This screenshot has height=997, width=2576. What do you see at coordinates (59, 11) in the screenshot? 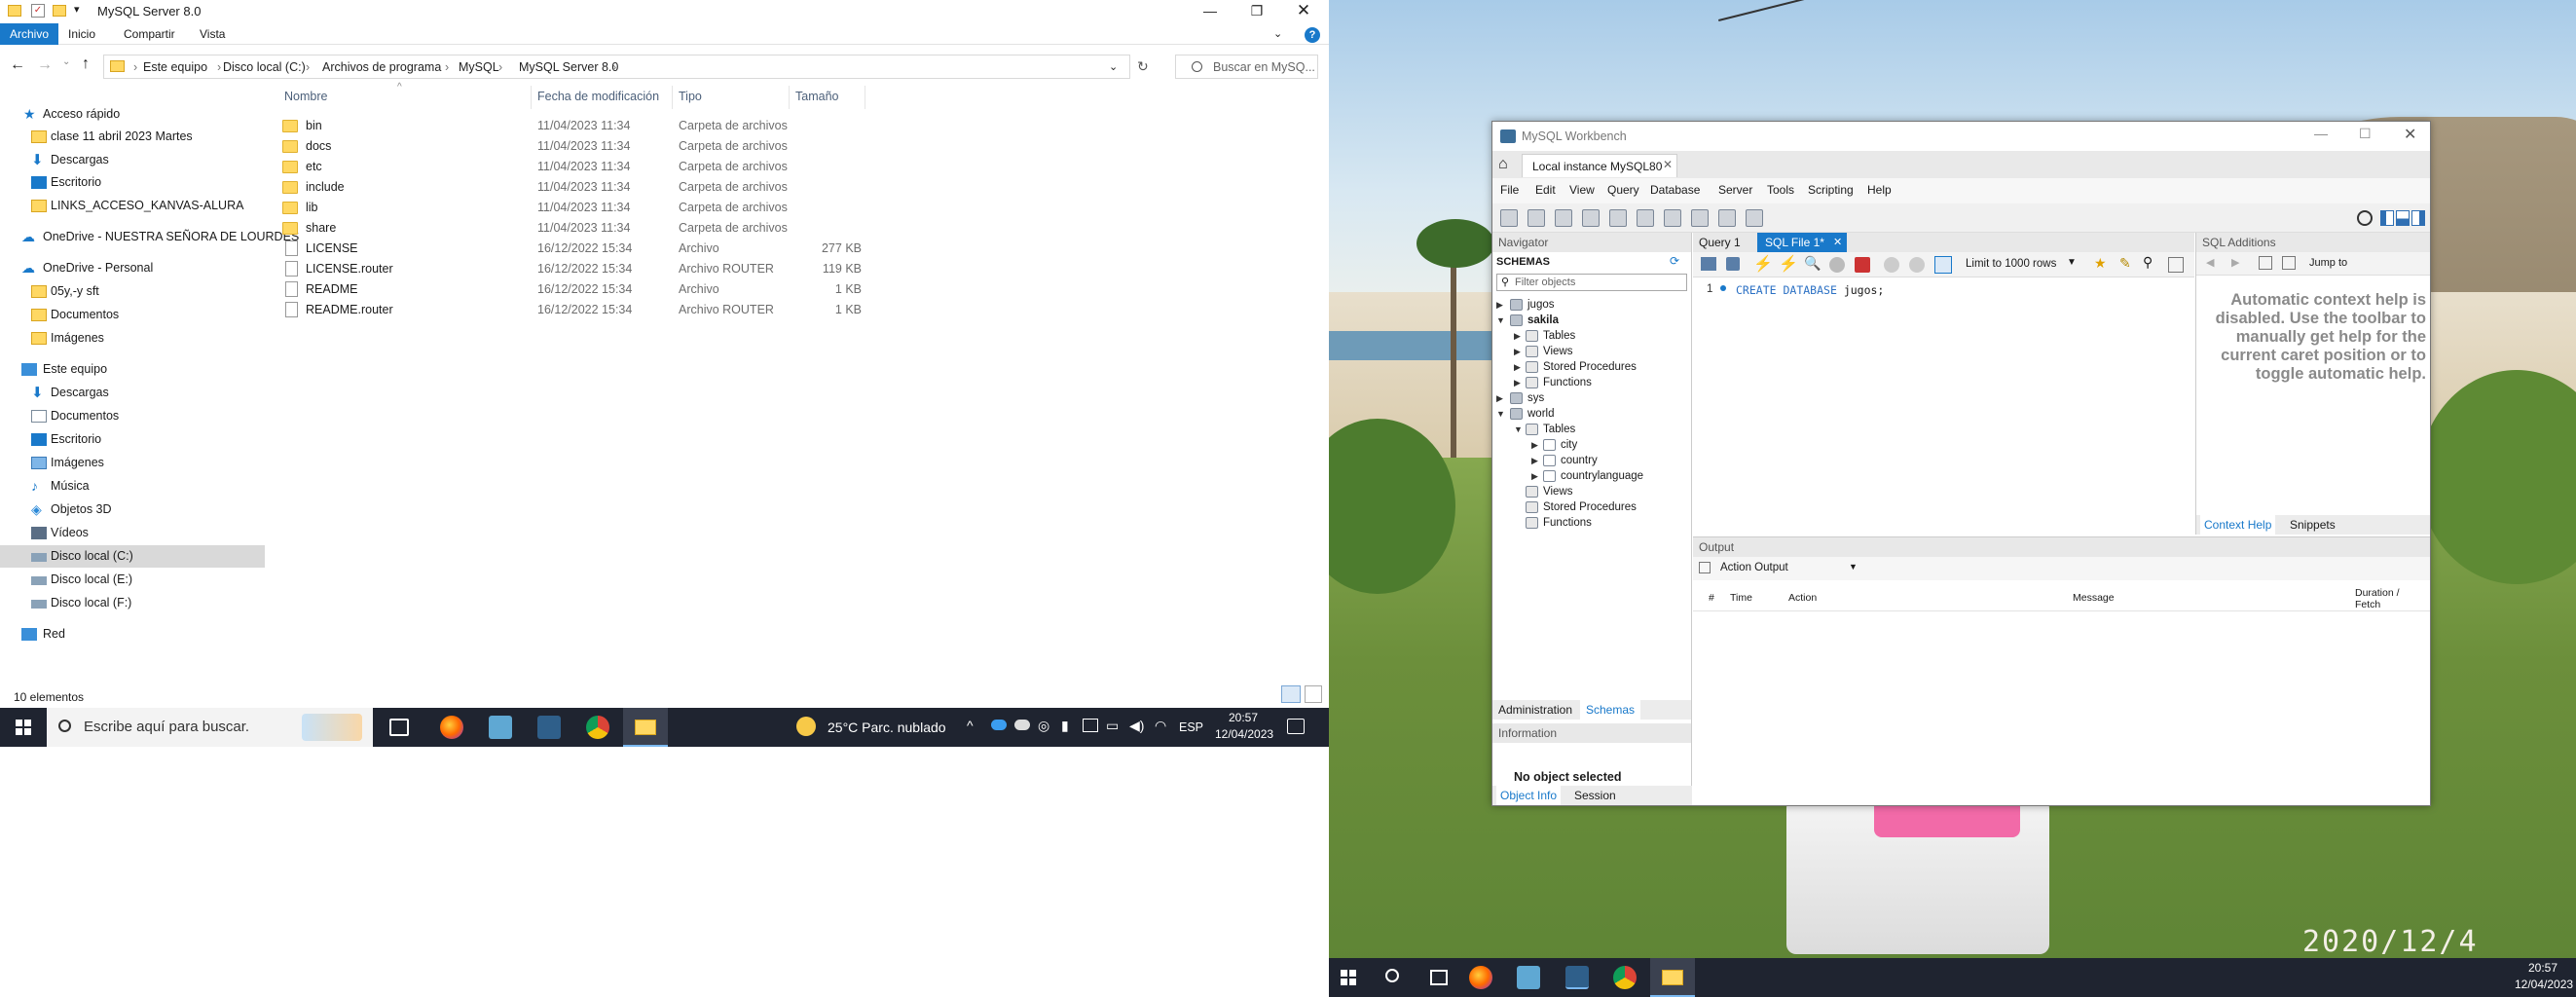
I see `new-folder-icon` at bounding box center [59, 11].